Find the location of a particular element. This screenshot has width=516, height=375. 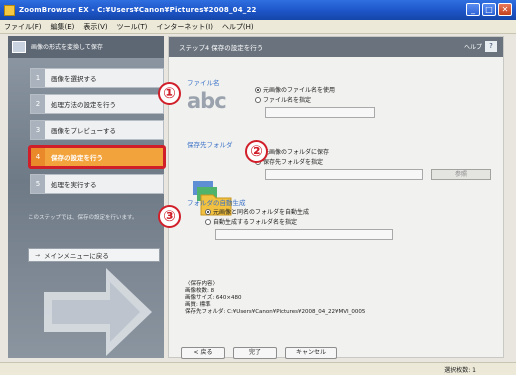

help-label: ヘルプ is located at coordinates (472, 47).